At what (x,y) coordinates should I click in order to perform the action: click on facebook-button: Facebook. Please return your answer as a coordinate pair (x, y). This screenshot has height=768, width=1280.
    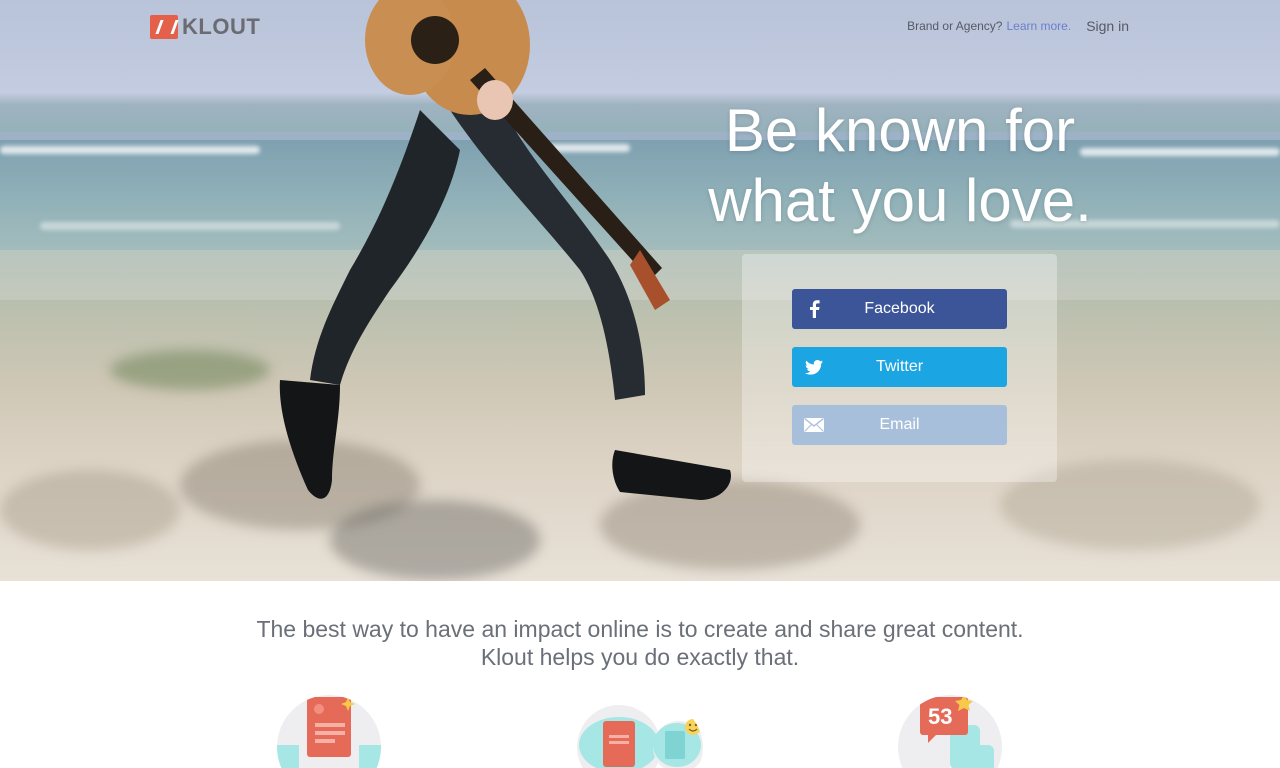
    Looking at the image, I should click on (899, 309).